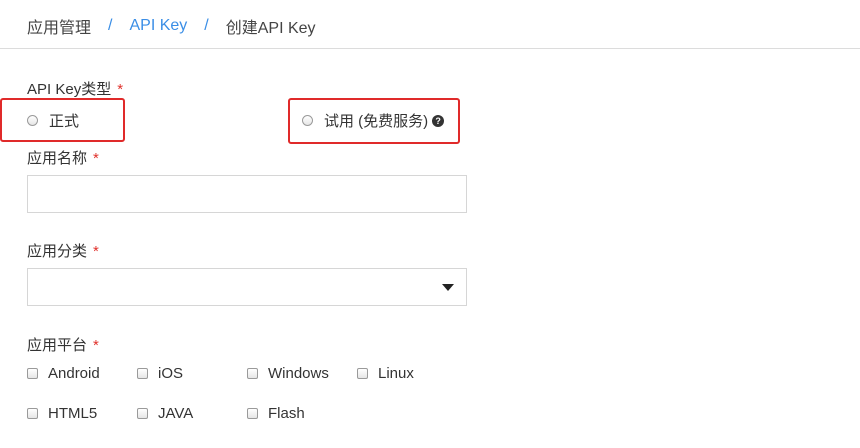  Describe the element at coordinates (59, 26) in the screenshot. I see `breadcrumb-item-app-management: 应用管理` at that location.